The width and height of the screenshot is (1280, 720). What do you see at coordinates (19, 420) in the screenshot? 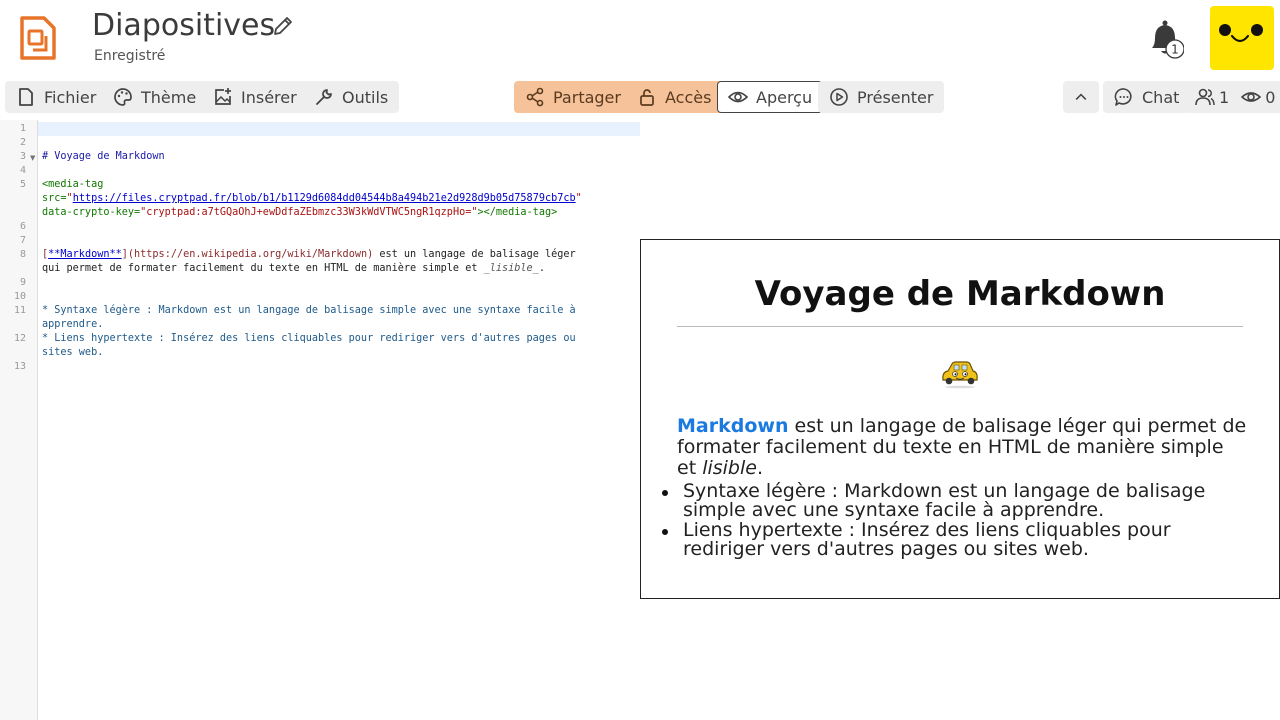
I see `line-number-gutter` at bounding box center [19, 420].